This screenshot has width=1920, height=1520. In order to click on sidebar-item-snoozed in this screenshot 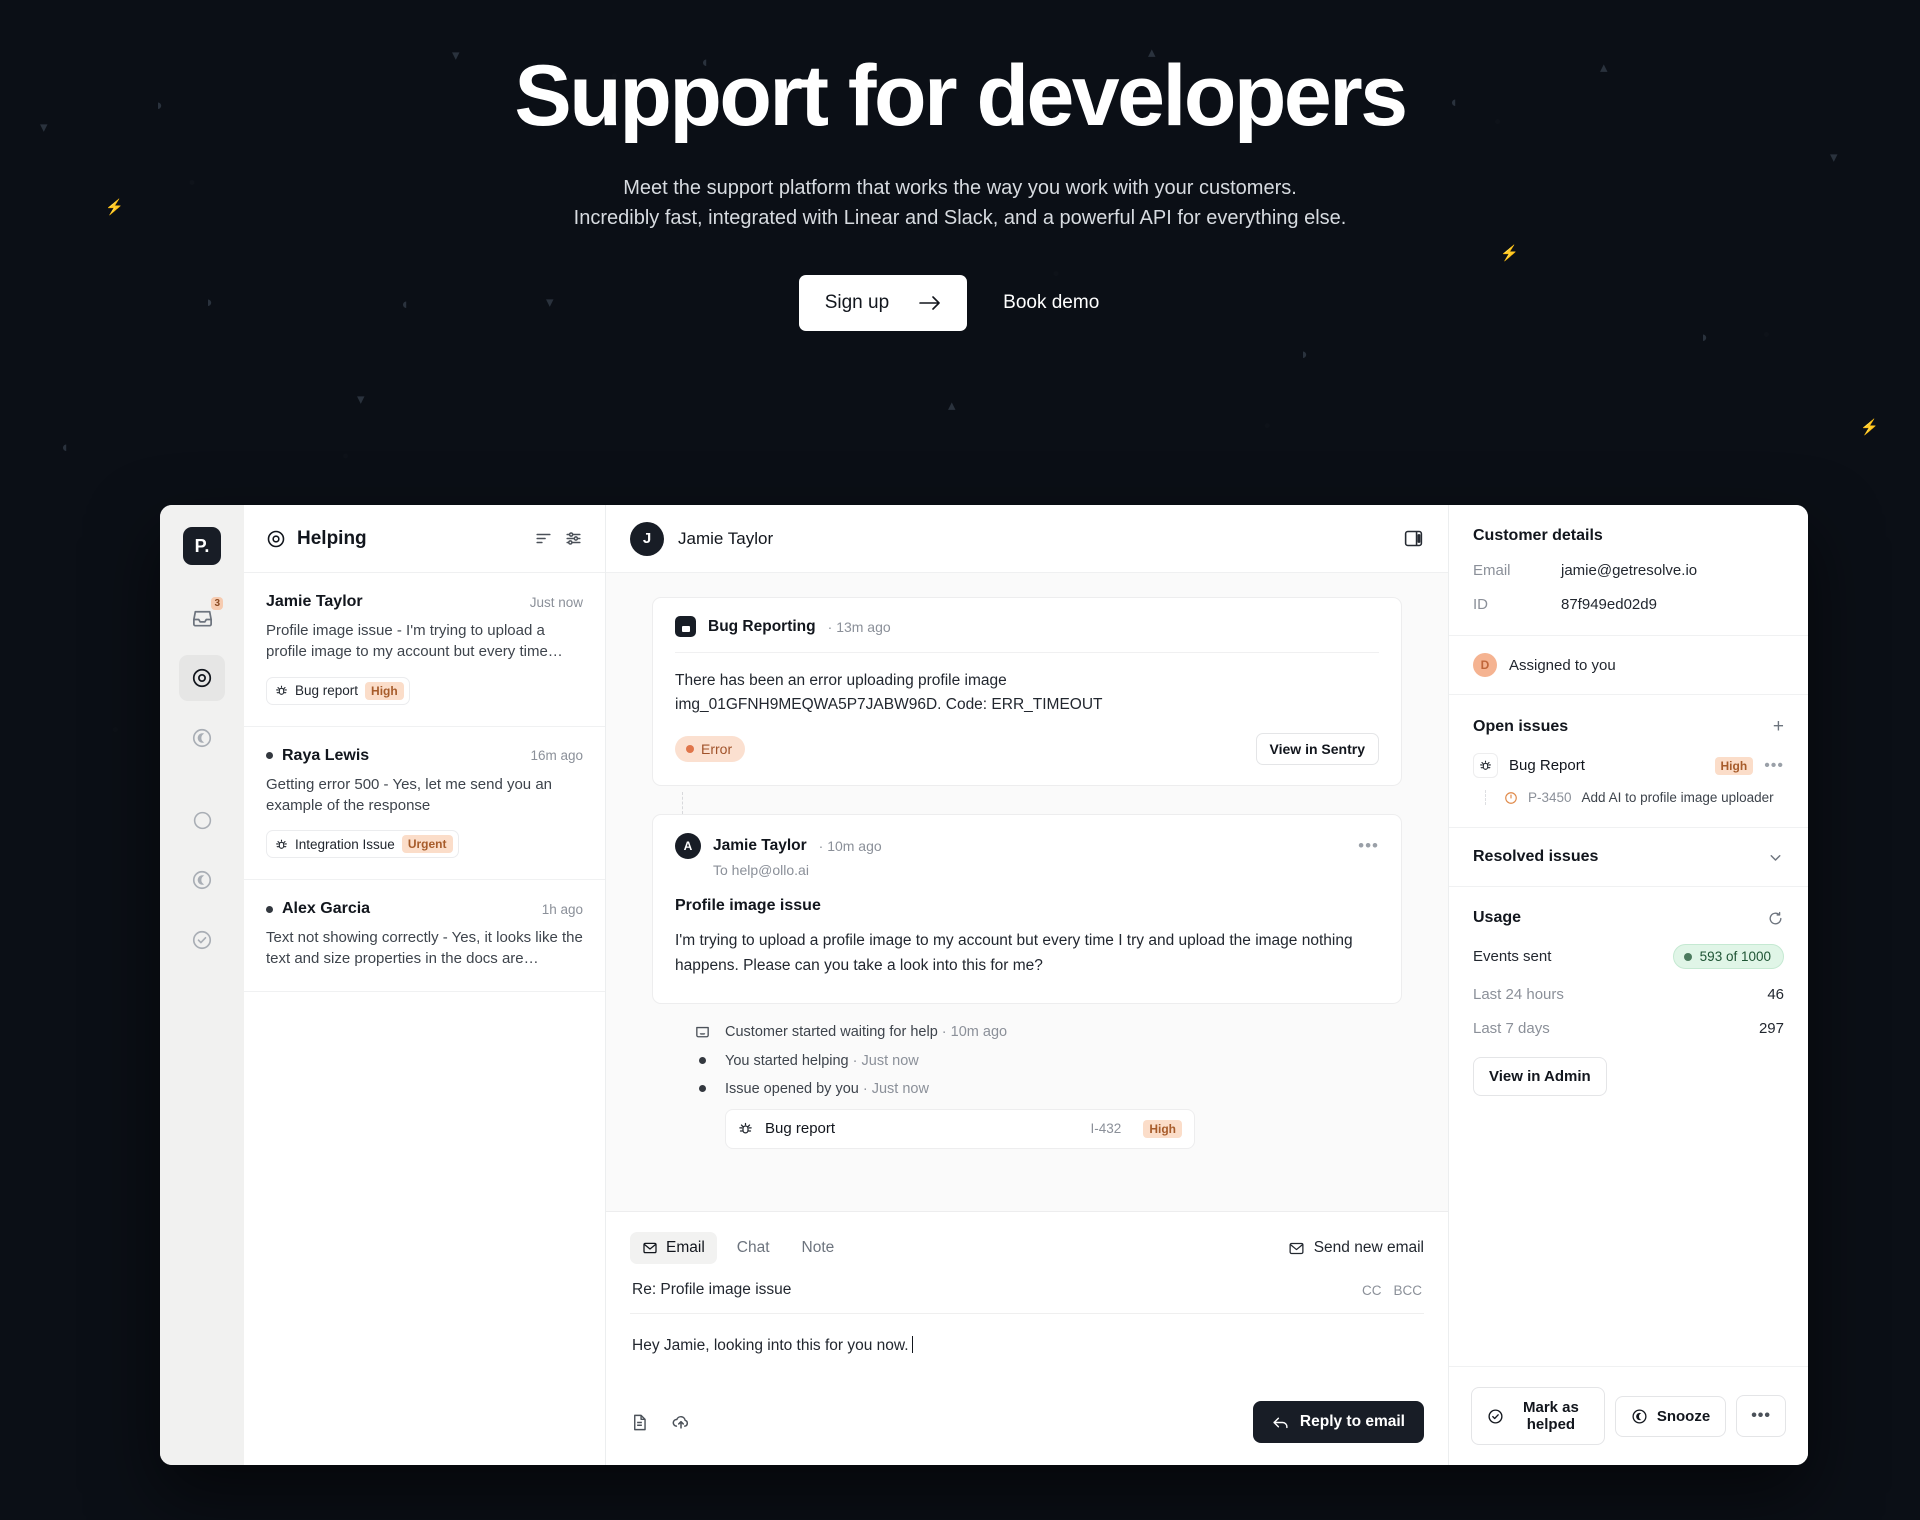, I will do `click(202, 738)`.